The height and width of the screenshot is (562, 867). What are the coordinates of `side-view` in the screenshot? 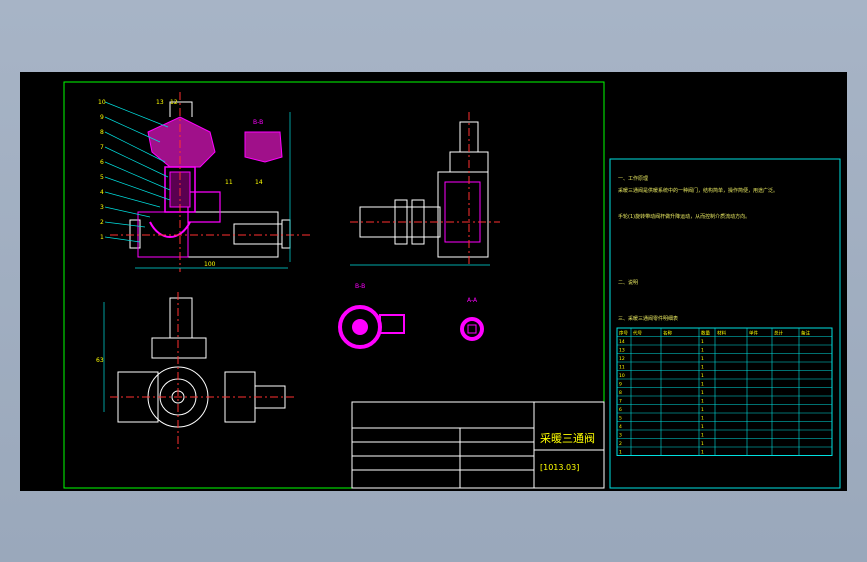 It's located at (425, 189).